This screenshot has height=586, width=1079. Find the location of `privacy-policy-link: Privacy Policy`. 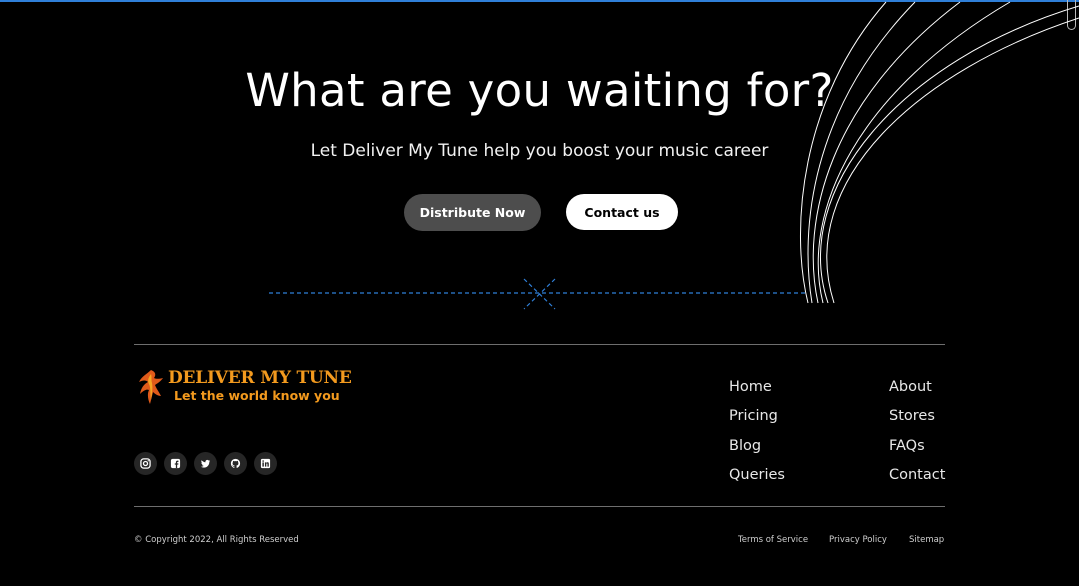

privacy-policy-link: Privacy Policy is located at coordinates (858, 540).